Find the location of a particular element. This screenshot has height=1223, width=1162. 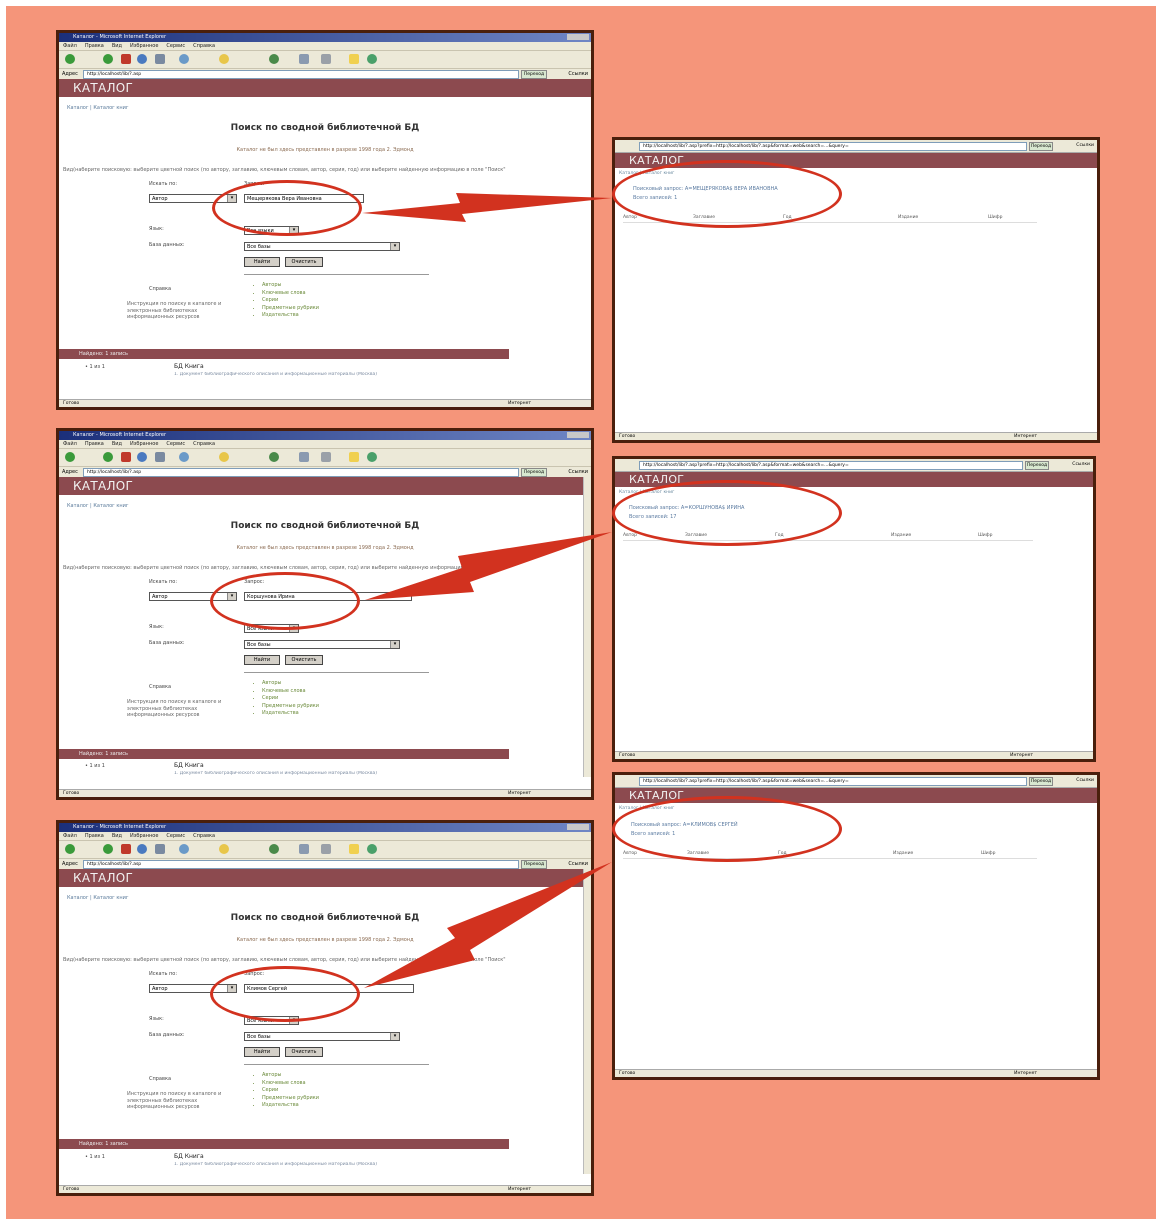

arrow-layer is located at coordinates (487, 590).